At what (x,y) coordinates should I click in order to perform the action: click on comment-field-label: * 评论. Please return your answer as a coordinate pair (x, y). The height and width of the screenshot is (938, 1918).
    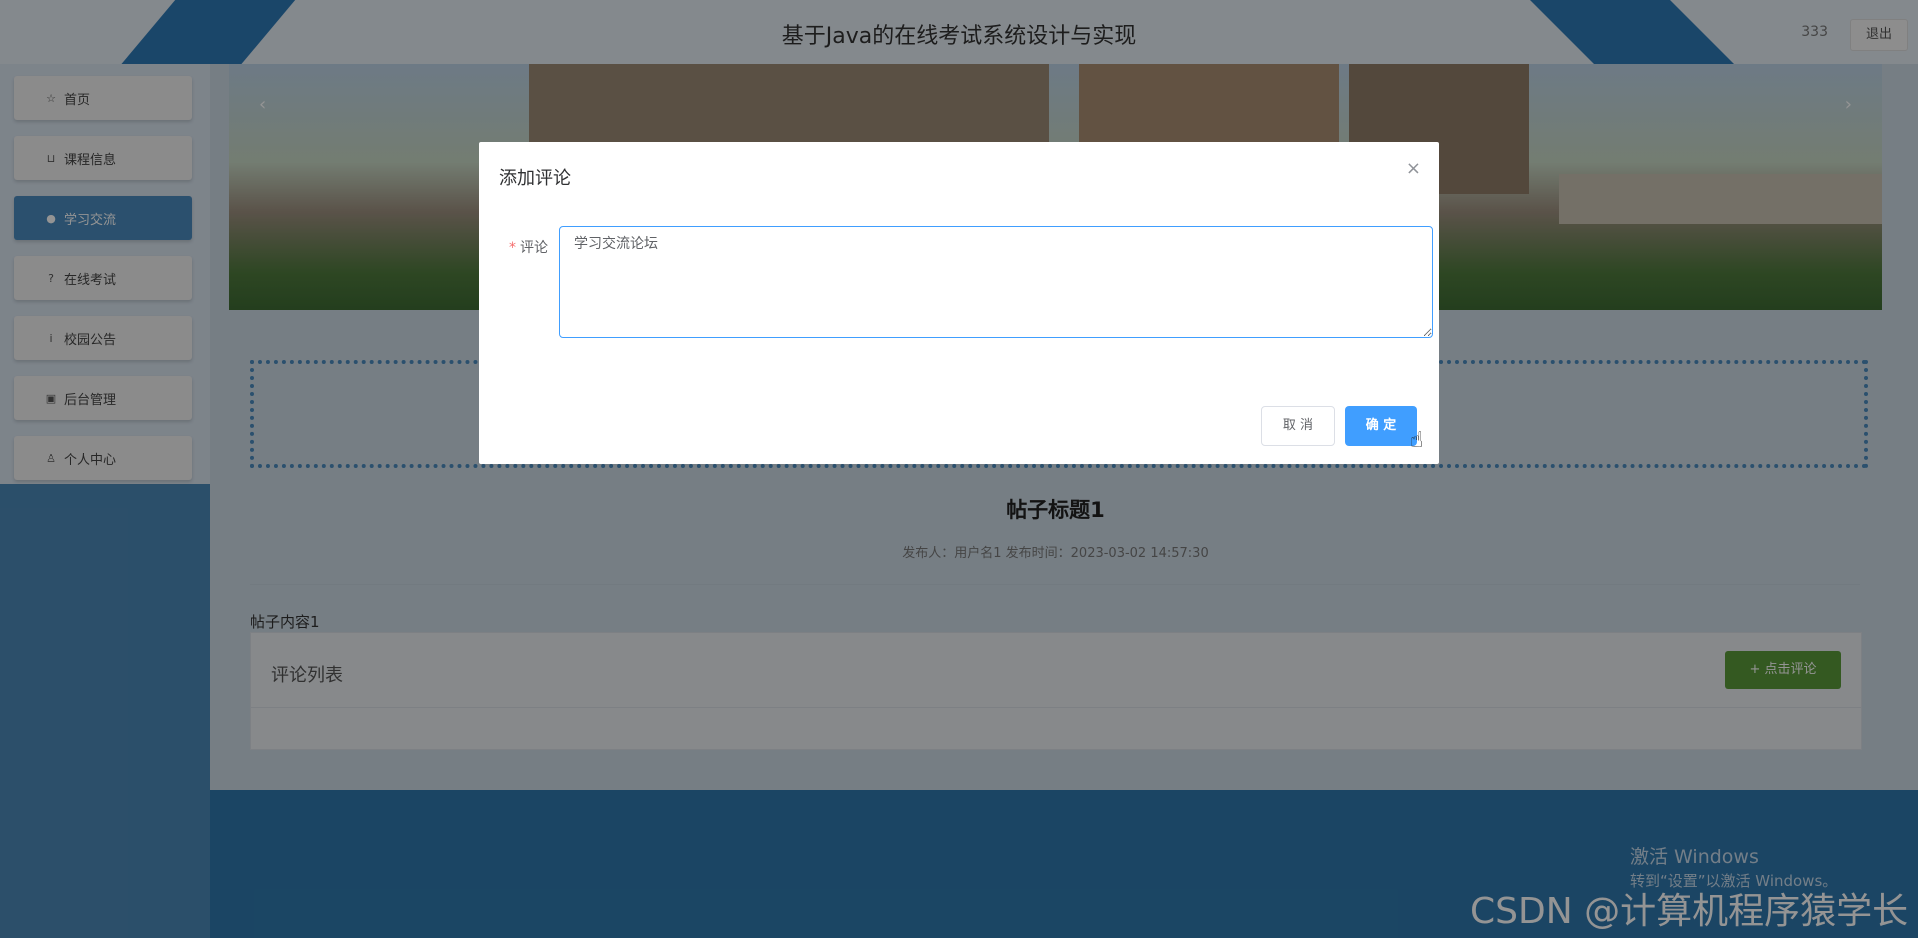
    Looking at the image, I should click on (528, 247).